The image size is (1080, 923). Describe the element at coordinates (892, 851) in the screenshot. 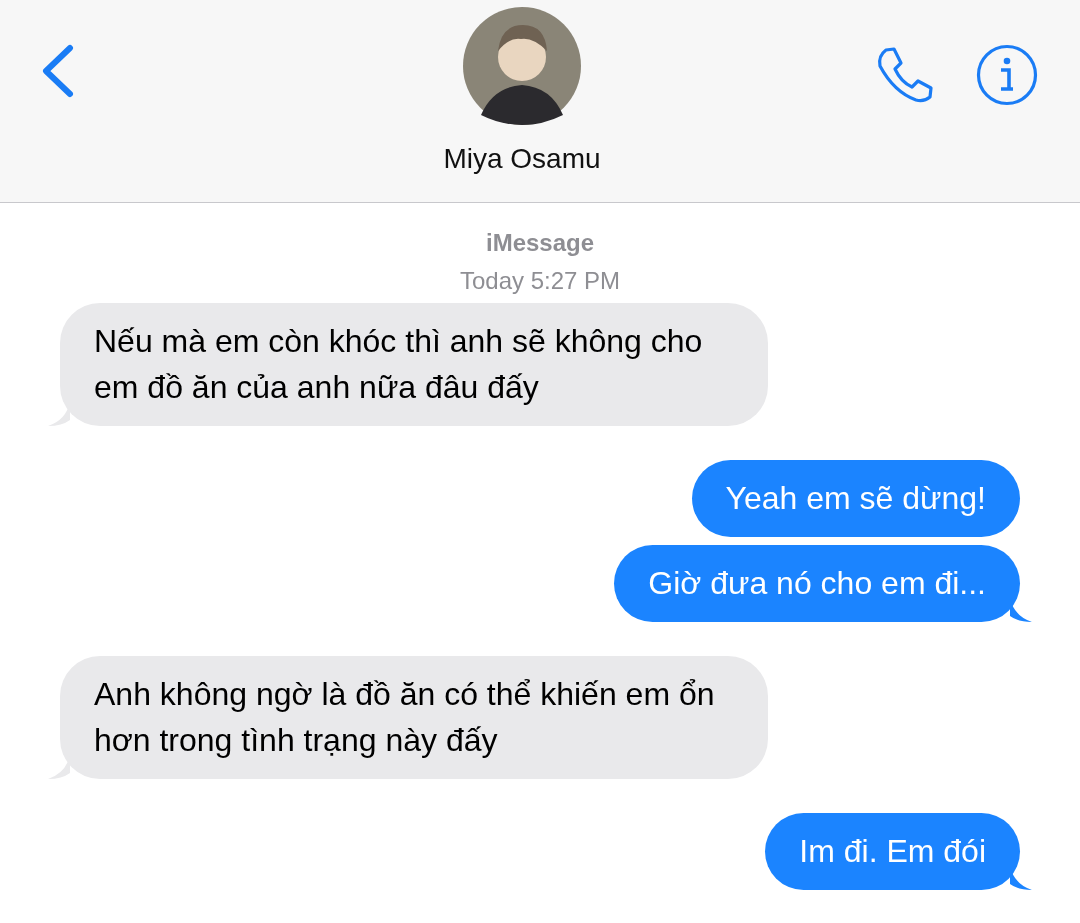

I see `message-bubble: Im đi. Em đói` at that location.